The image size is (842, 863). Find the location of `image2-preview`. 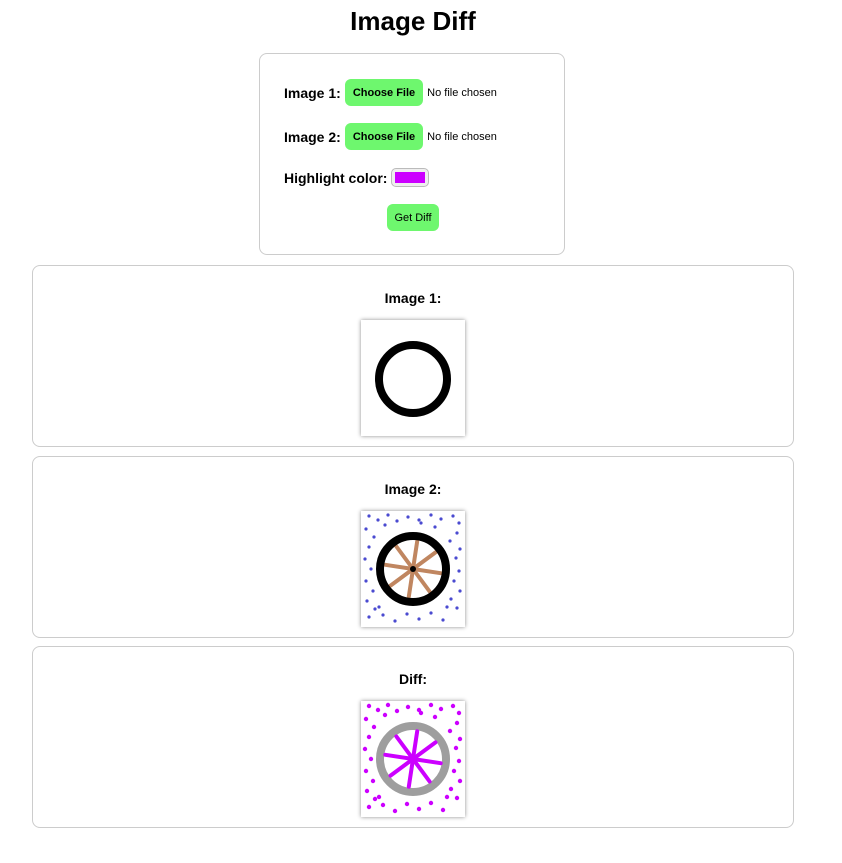

image2-preview is located at coordinates (413, 569).